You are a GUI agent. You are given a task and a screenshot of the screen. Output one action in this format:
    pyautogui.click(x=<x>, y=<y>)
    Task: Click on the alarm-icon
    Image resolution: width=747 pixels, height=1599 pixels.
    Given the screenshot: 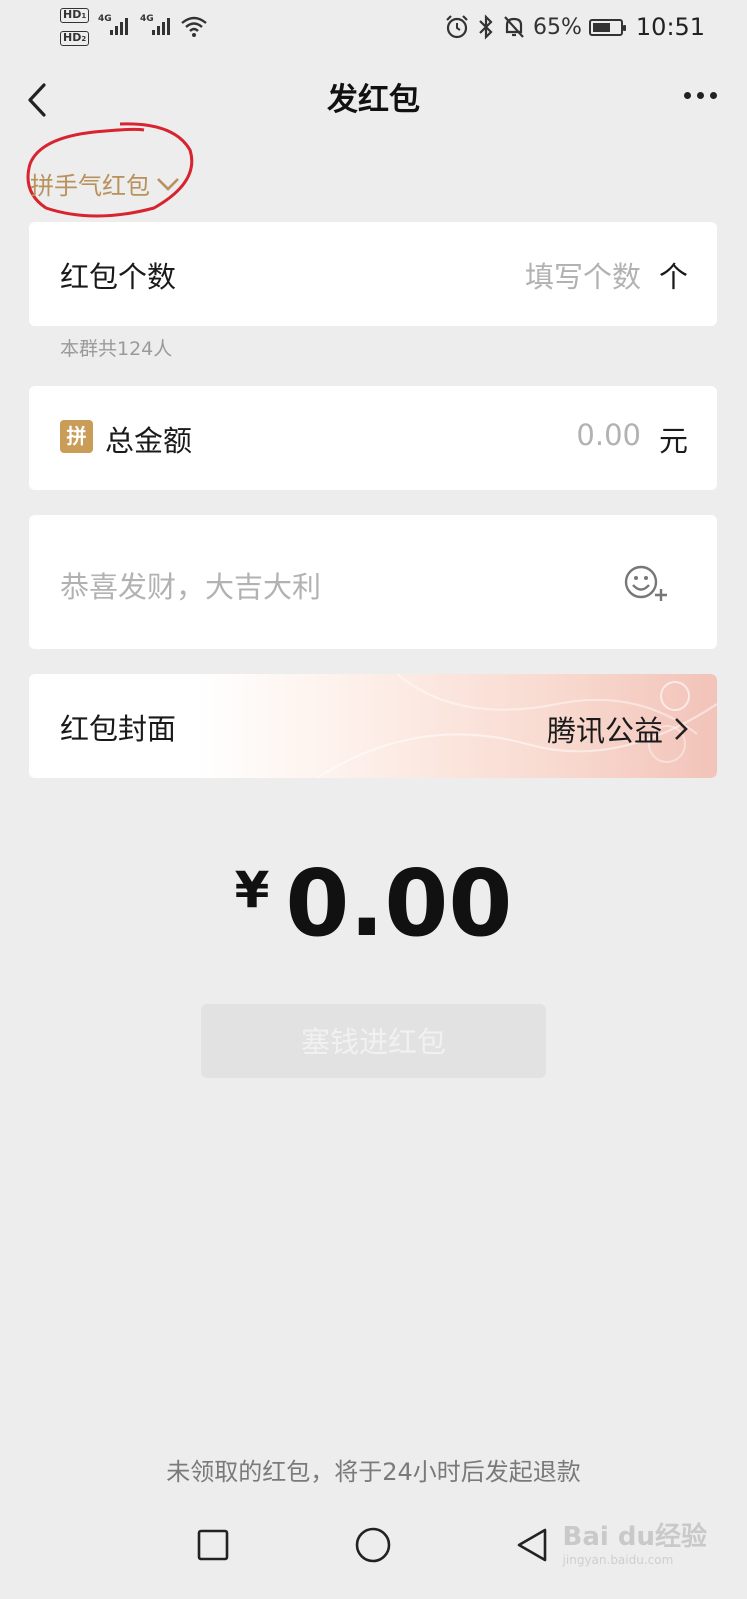 What is the action you would take?
    pyautogui.click(x=457, y=27)
    